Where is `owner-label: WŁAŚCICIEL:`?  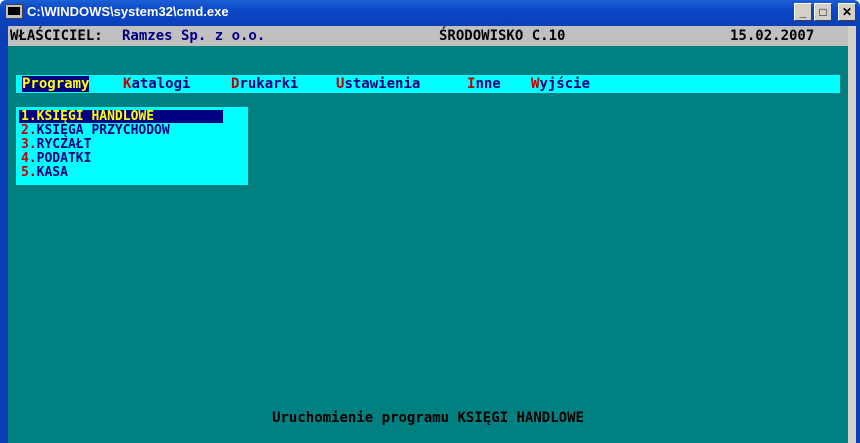 owner-label: WŁAŚCICIEL: is located at coordinates (56, 36).